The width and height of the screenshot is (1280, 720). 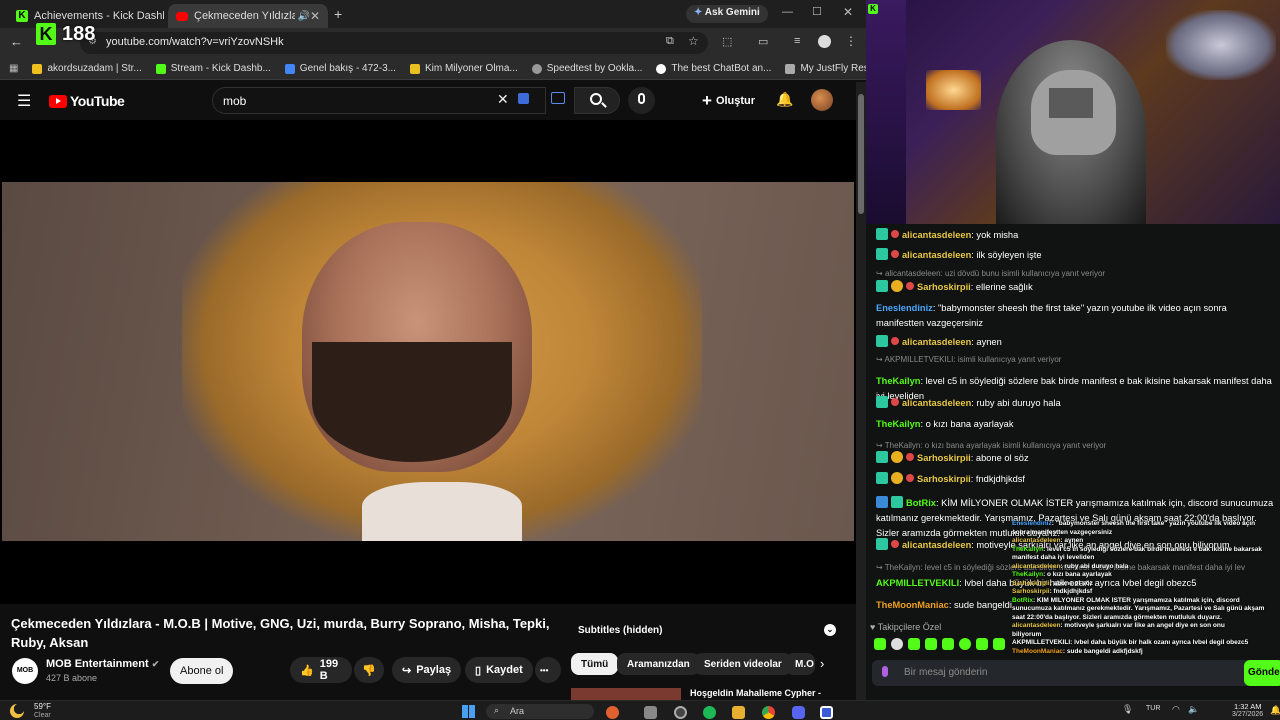 What do you see at coordinates (763, 41) in the screenshot?
I see `cast-icon: ▭` at bounding box center [763, 41].